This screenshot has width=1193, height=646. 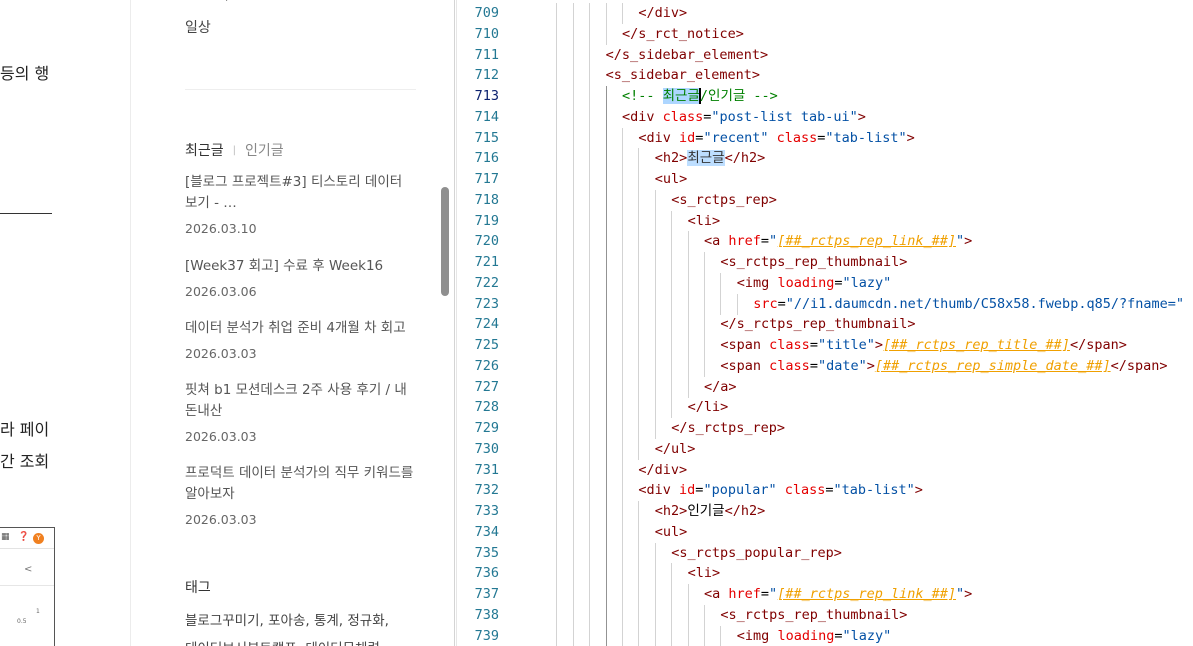 I want to click on code-line: 712 <s_sidebar_element>, so click(x=825, y=76).